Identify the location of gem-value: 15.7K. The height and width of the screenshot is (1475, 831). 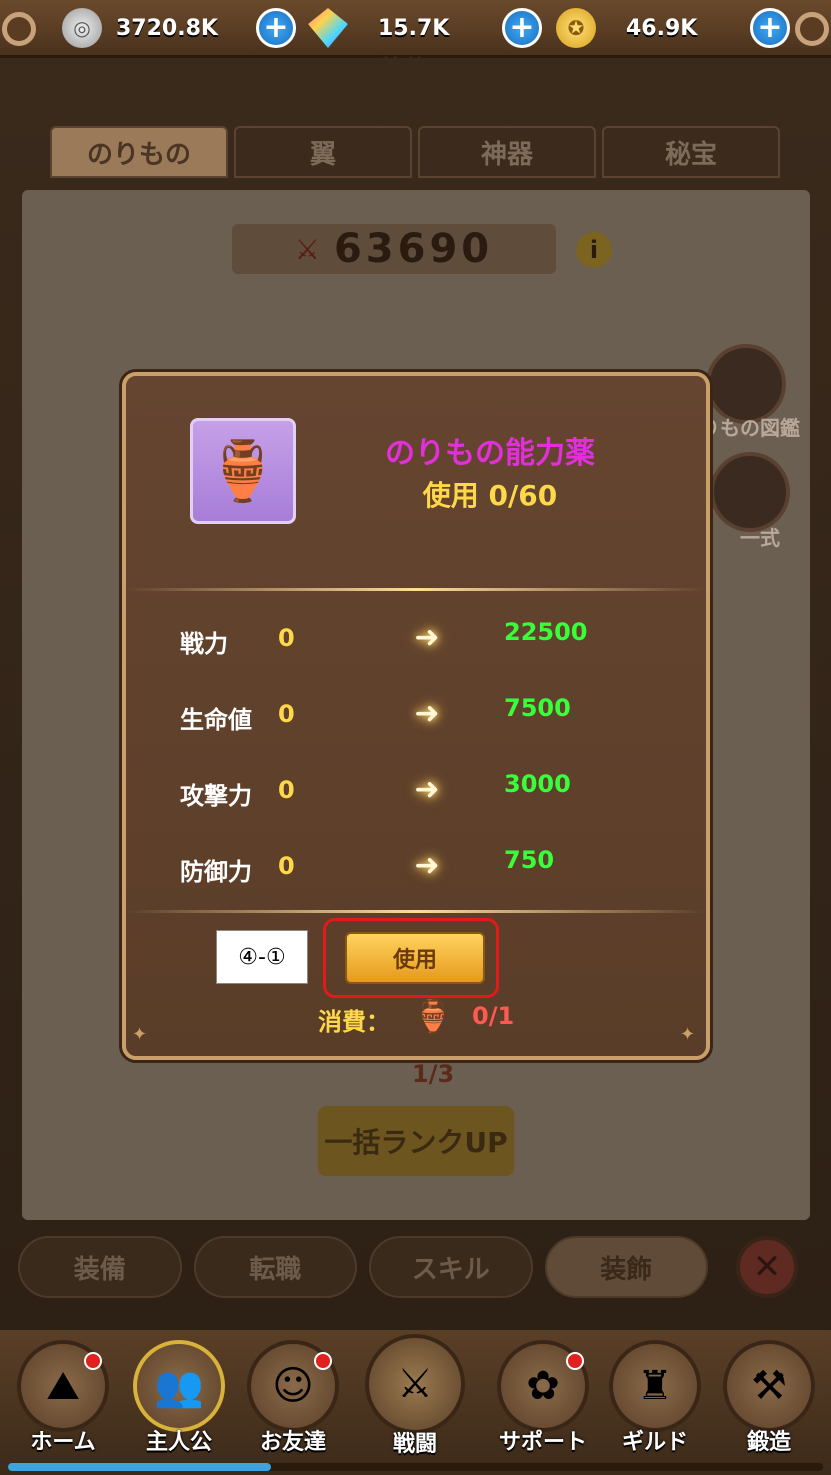
(414, 28).